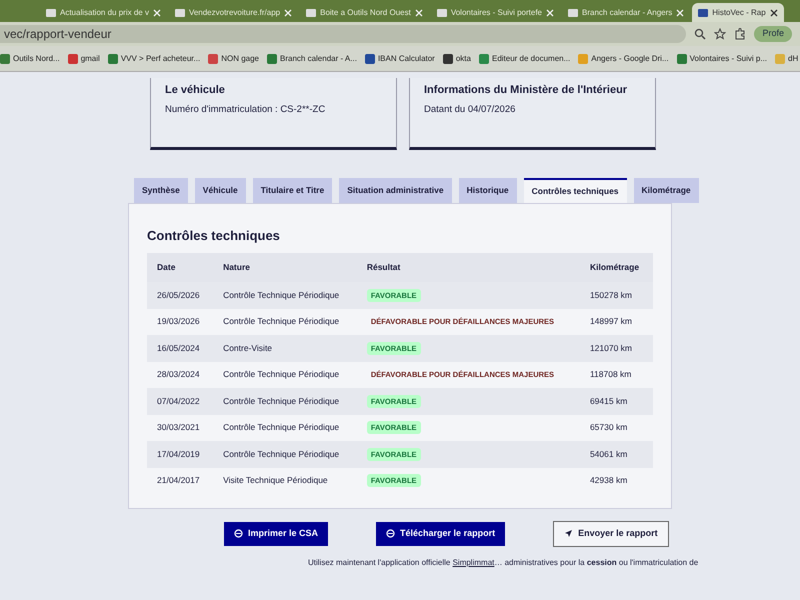  I want to click on table-cell: 07/04/2022, so click(180, 401).